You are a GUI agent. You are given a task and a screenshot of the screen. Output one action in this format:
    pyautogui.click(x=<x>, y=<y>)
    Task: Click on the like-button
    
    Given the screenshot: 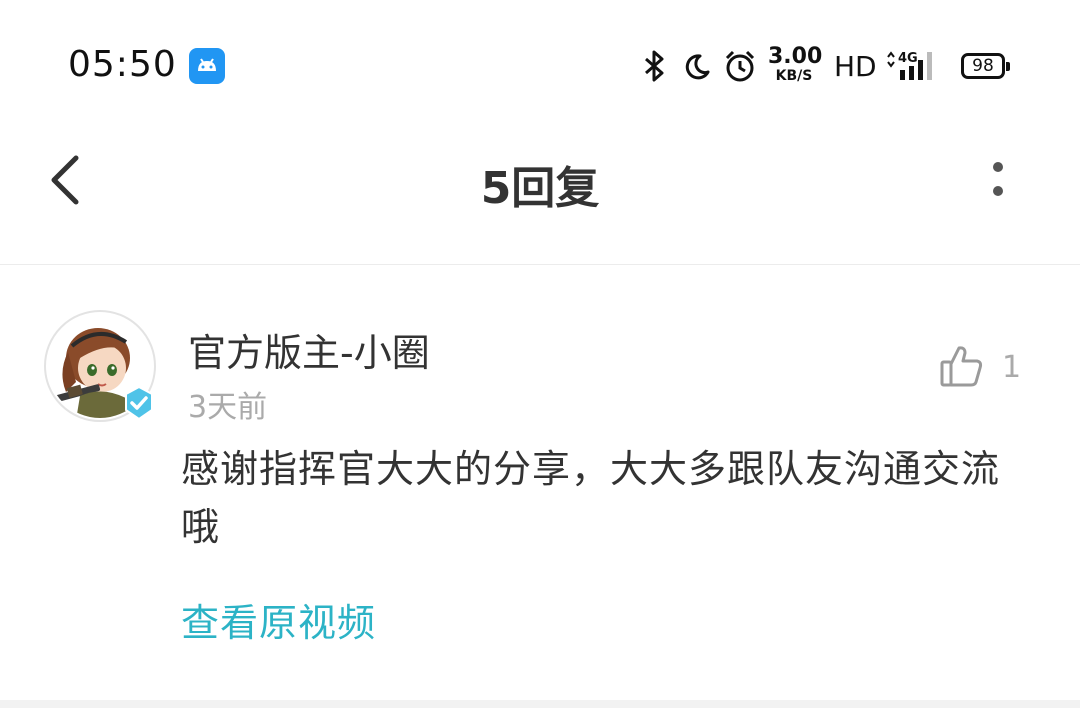 What is the action you would take?
    pyautogui.click(x=962, y=366)
    